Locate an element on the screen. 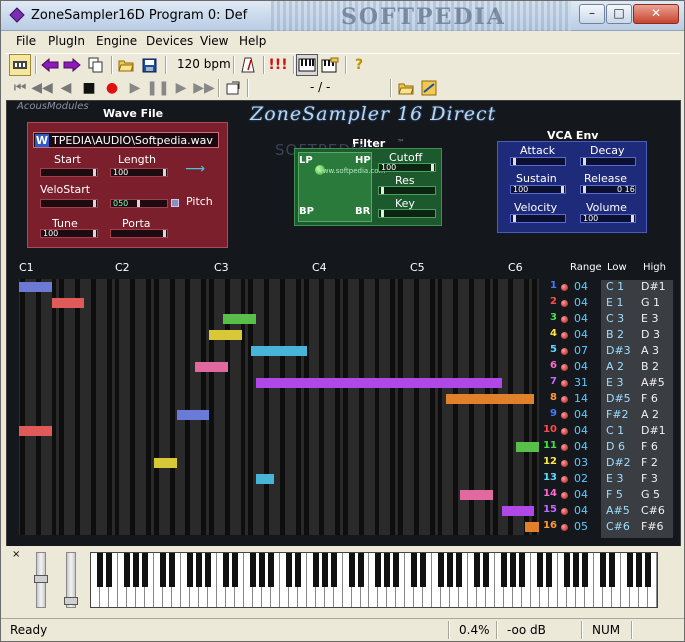 Image resolution: width=685 pixels, height=642 pixels. pitch-toggle is located at coordinates (175, 203).